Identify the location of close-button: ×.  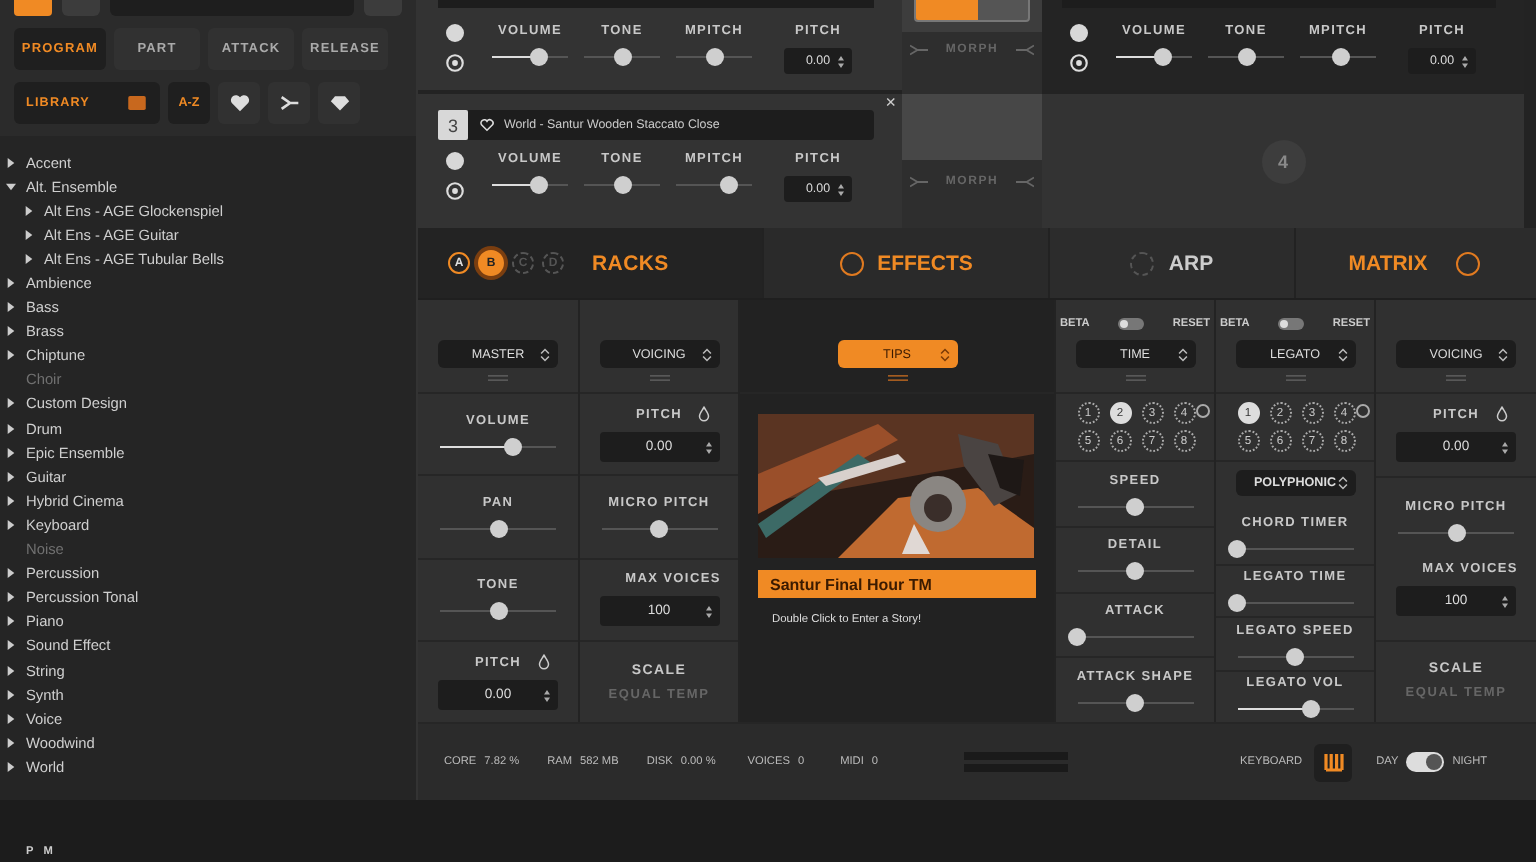
(890, 102).